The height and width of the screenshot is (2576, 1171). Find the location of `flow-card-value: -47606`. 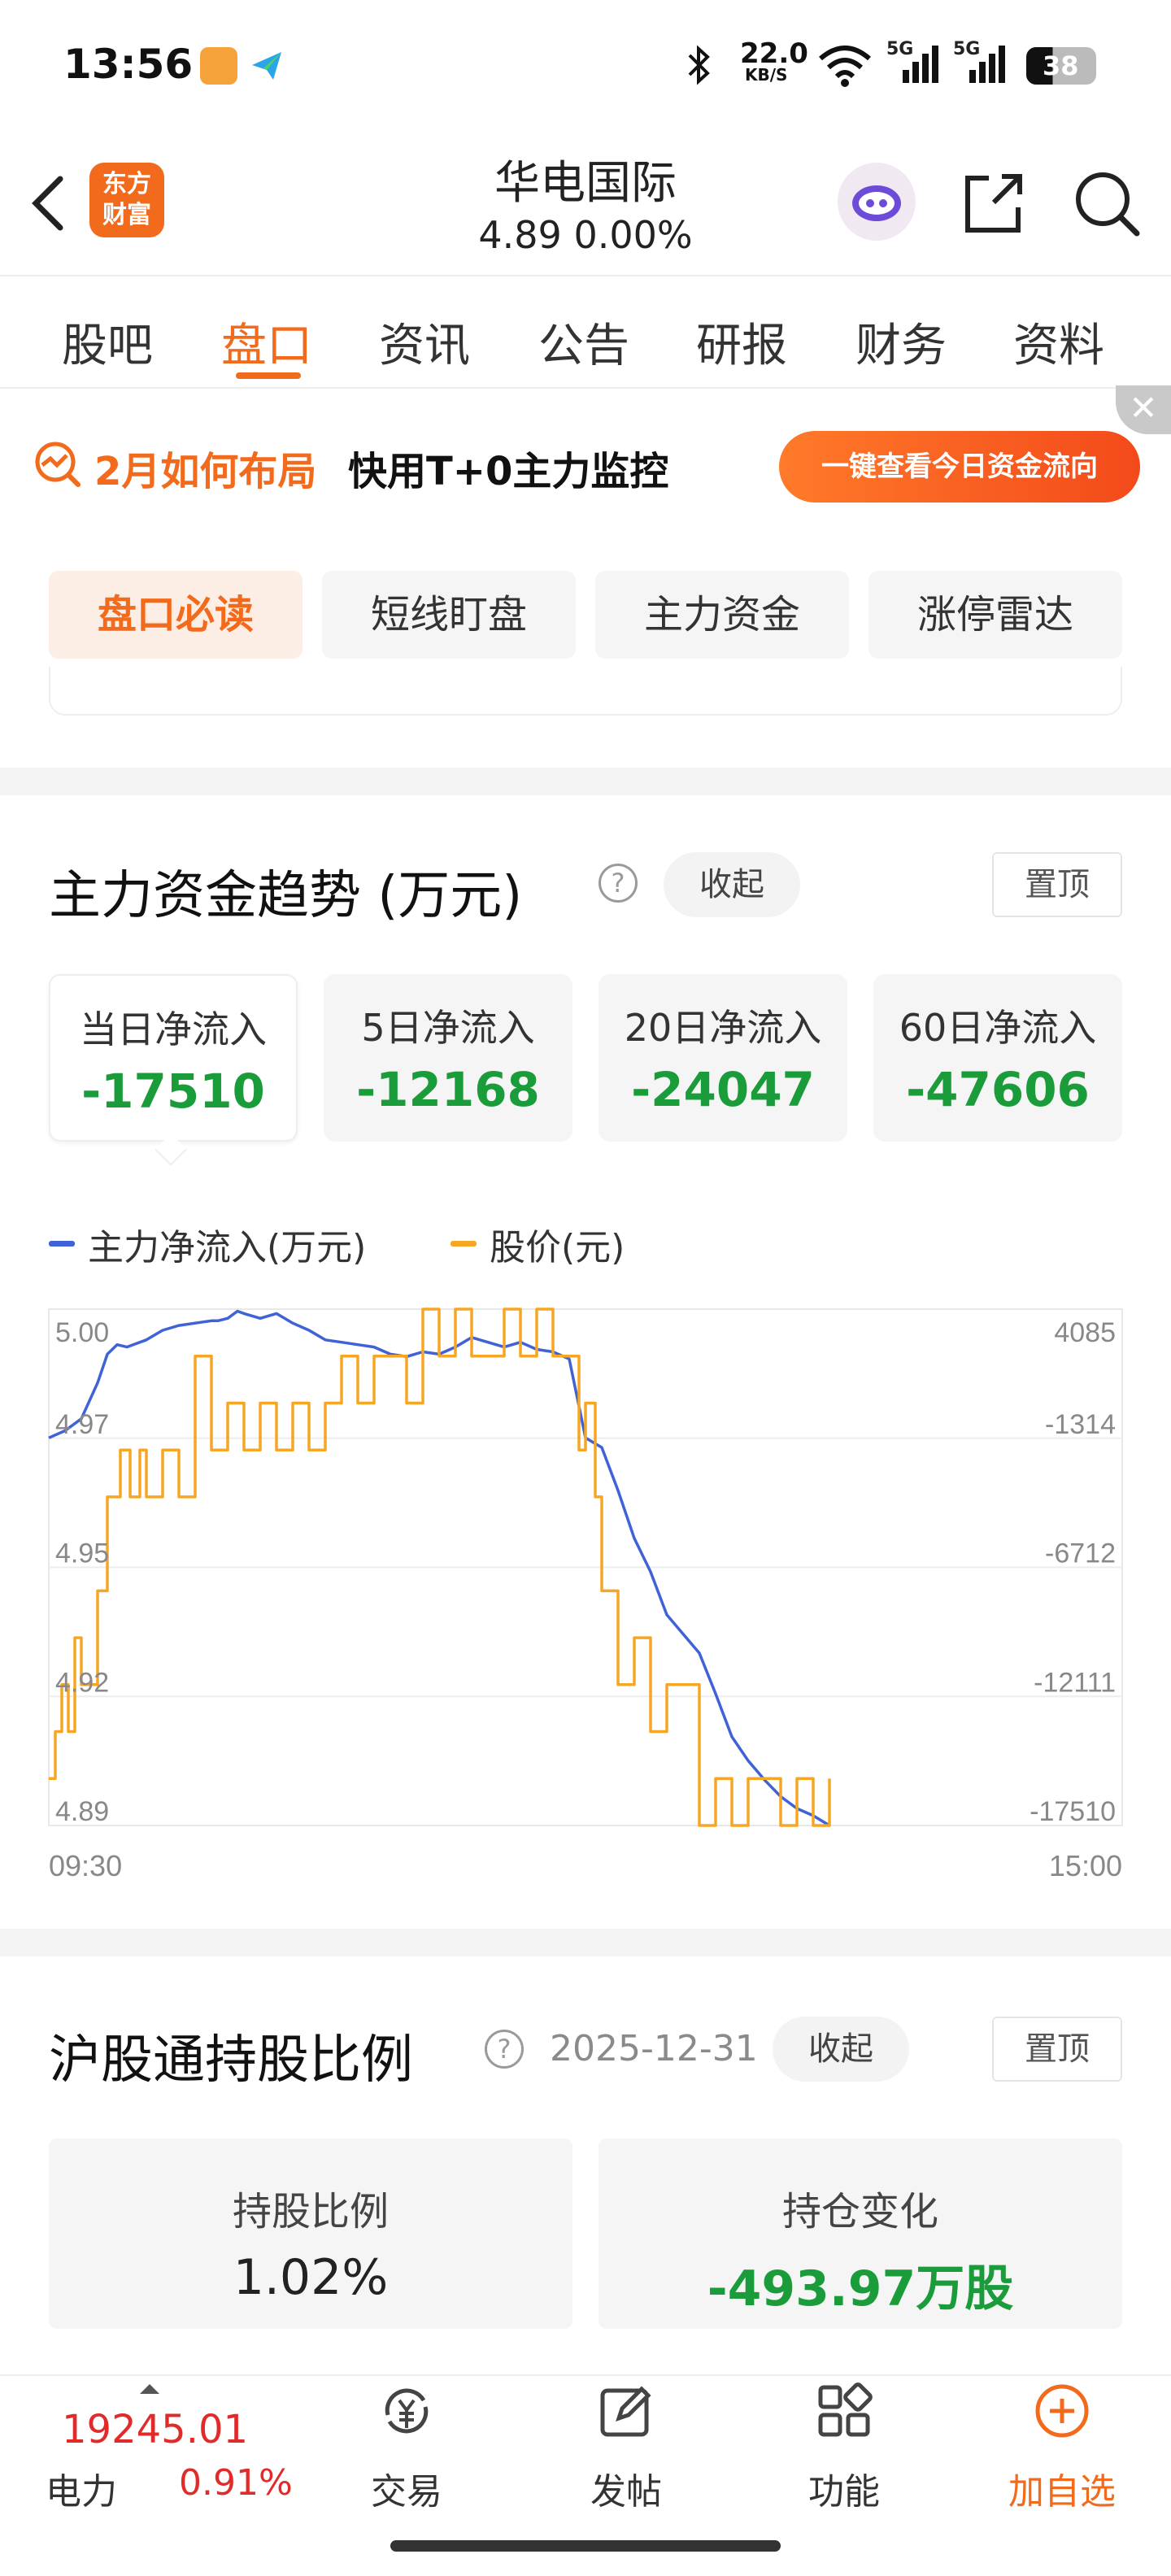

flow-card-value: -47606 is located at coordinates (998, 1089).